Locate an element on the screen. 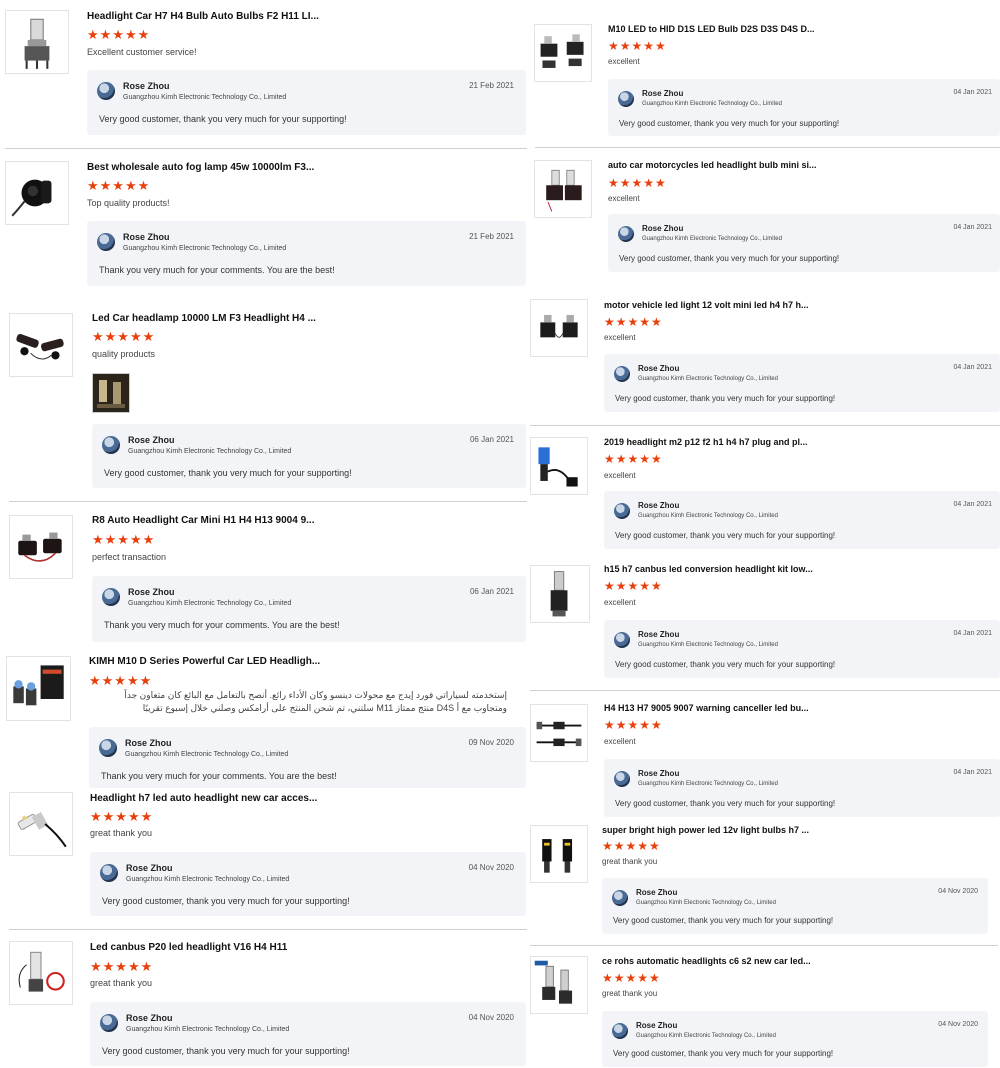 The image size is (1000, 1068). review-comment: great thank you is located at coordinates (630, 993).